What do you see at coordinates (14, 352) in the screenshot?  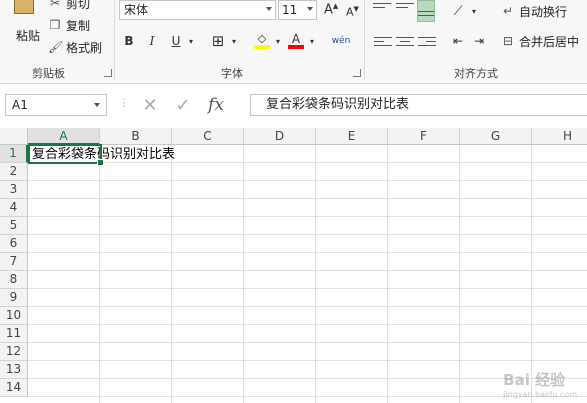 I see `row-header-12: 12` at bounding box center [14, 352].